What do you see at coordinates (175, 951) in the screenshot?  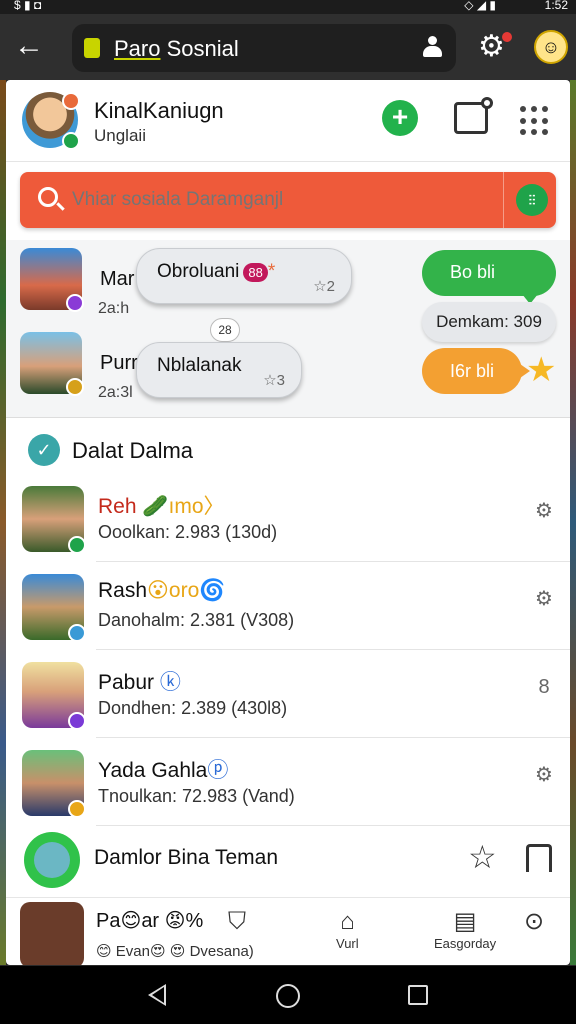 I see `contact-subtitle: 😊 Evan😍 😍 Dvesana)` at bounding box center [175, 951].